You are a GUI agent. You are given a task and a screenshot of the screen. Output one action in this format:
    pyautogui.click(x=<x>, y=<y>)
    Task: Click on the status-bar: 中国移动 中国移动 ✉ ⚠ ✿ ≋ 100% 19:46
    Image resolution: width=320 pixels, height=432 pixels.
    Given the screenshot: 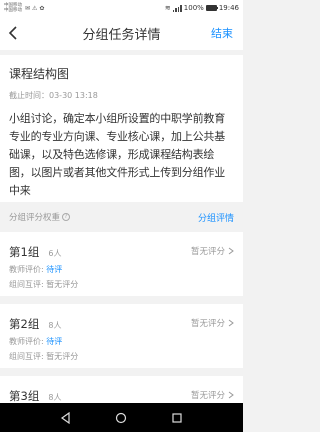 What is the action you would take?
    pyautogui.click(x=121, y=8)
    